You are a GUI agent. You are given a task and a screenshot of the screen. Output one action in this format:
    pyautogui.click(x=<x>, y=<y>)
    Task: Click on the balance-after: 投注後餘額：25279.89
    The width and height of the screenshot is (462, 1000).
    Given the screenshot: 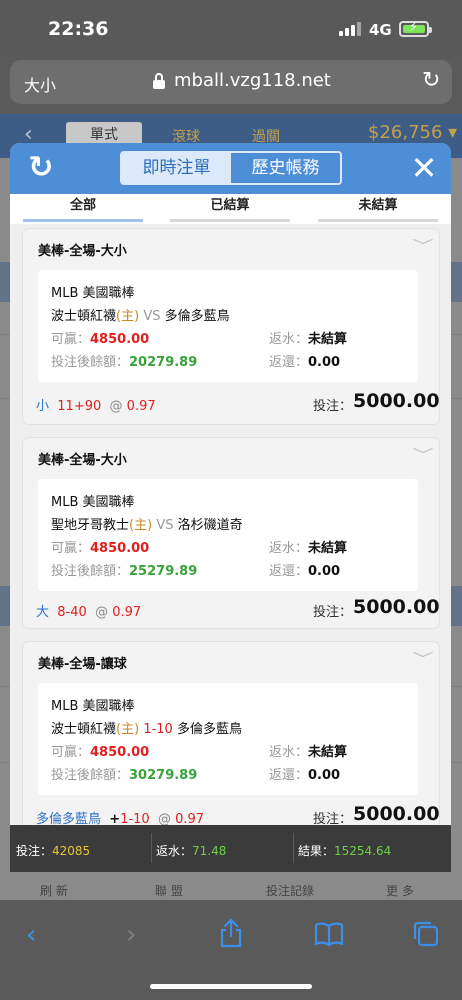 What is the action you would take?
    pyautogui.click(x=124, y=569)
    